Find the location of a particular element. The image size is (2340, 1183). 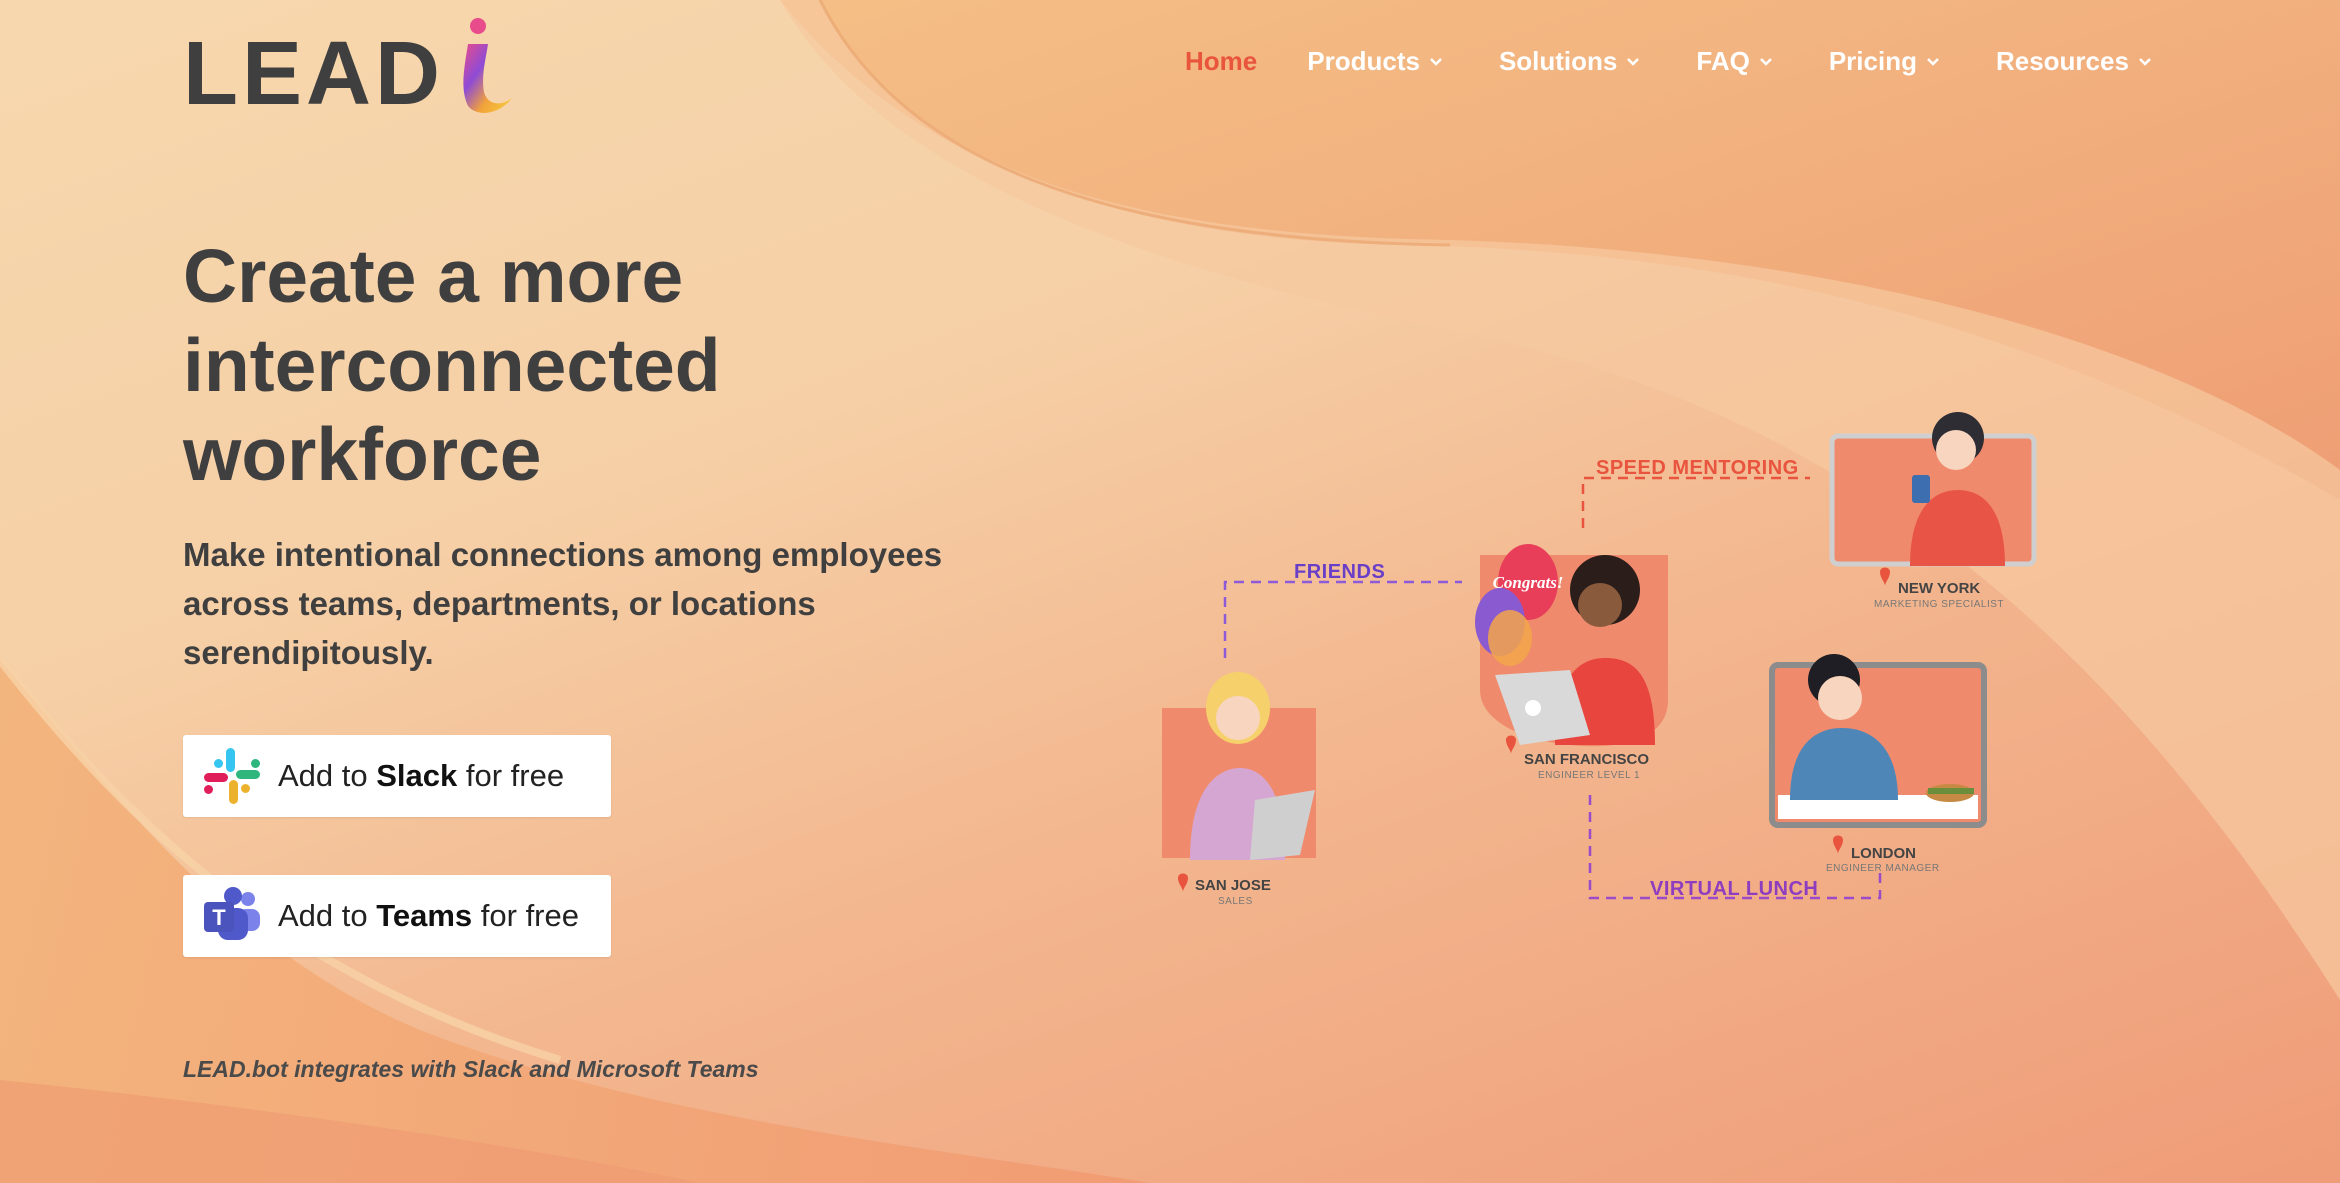

london-location: LONDON is located at coordinates (1883, 853).